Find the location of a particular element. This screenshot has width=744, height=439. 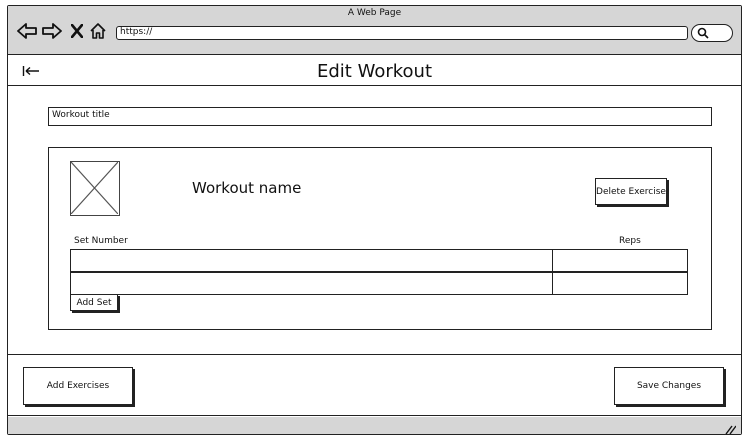

set-number-column-header: Set Number is located at coordinates (101, 241).